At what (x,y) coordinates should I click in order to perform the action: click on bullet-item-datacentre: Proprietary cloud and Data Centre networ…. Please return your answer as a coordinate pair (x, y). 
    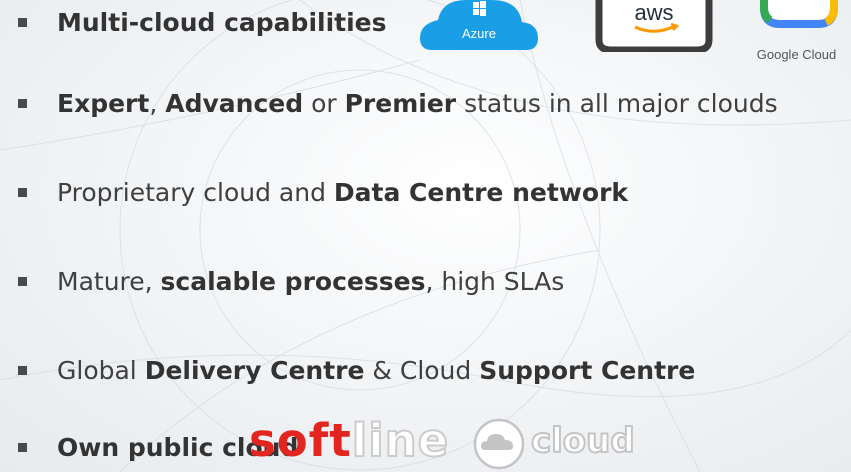
    Looking at the image, I should click on (323, 192).